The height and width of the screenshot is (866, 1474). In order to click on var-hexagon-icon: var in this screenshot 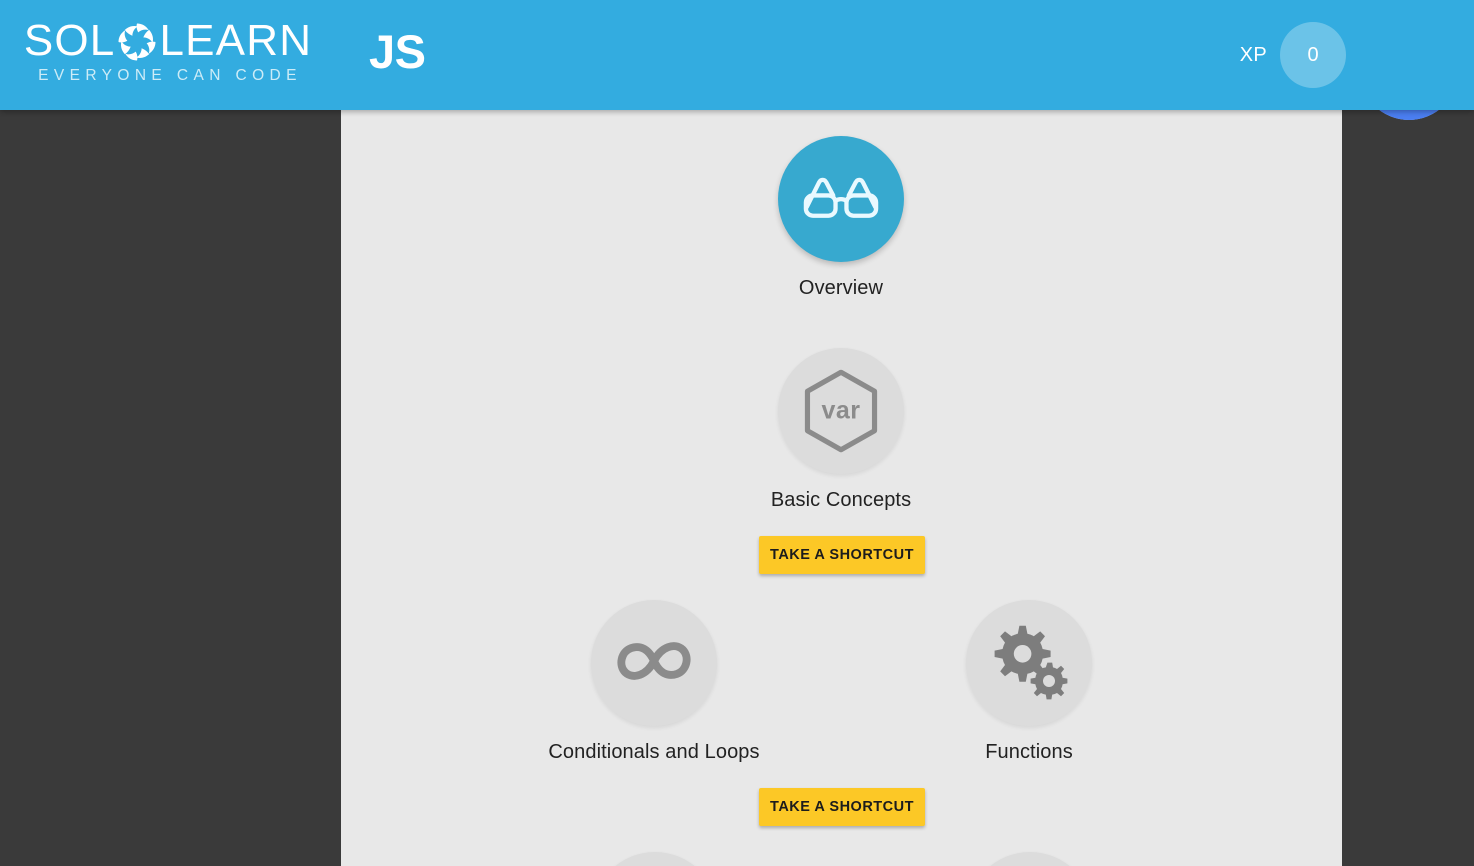, I will do `click(841, 411)`.